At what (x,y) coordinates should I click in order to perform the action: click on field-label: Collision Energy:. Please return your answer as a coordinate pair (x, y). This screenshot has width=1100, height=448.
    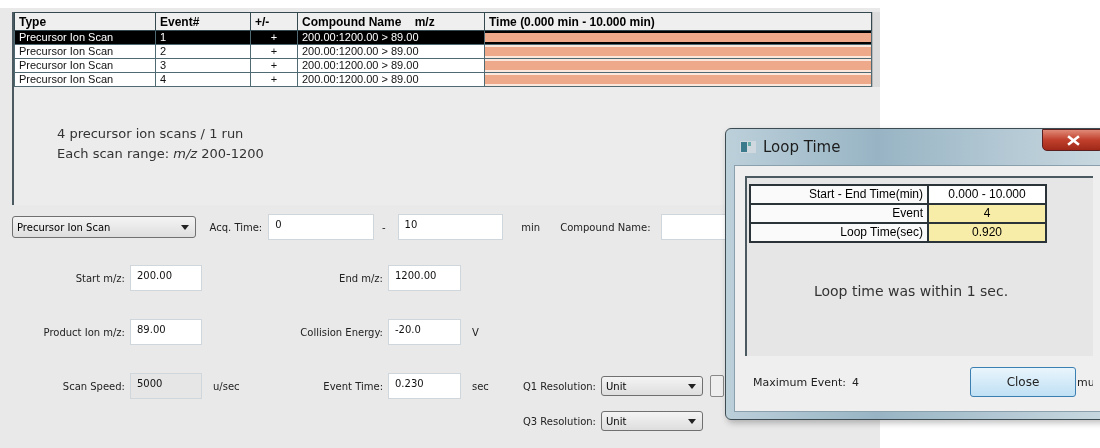
    Looking at the image, I should click on (341, 332).